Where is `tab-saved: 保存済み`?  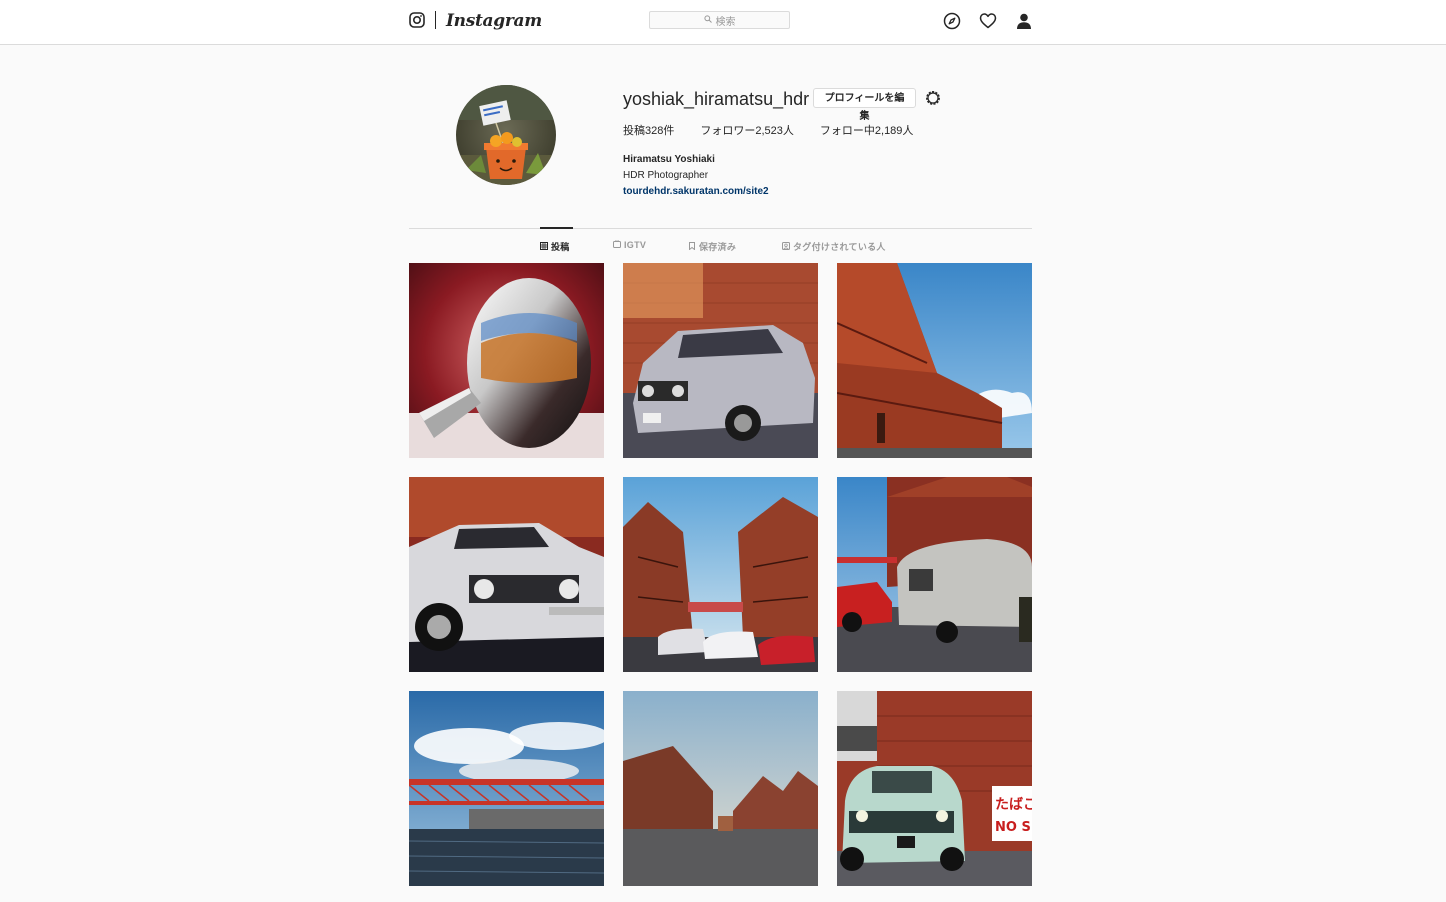
tab-saved: 保存済み is located at coordinates (712, 246).